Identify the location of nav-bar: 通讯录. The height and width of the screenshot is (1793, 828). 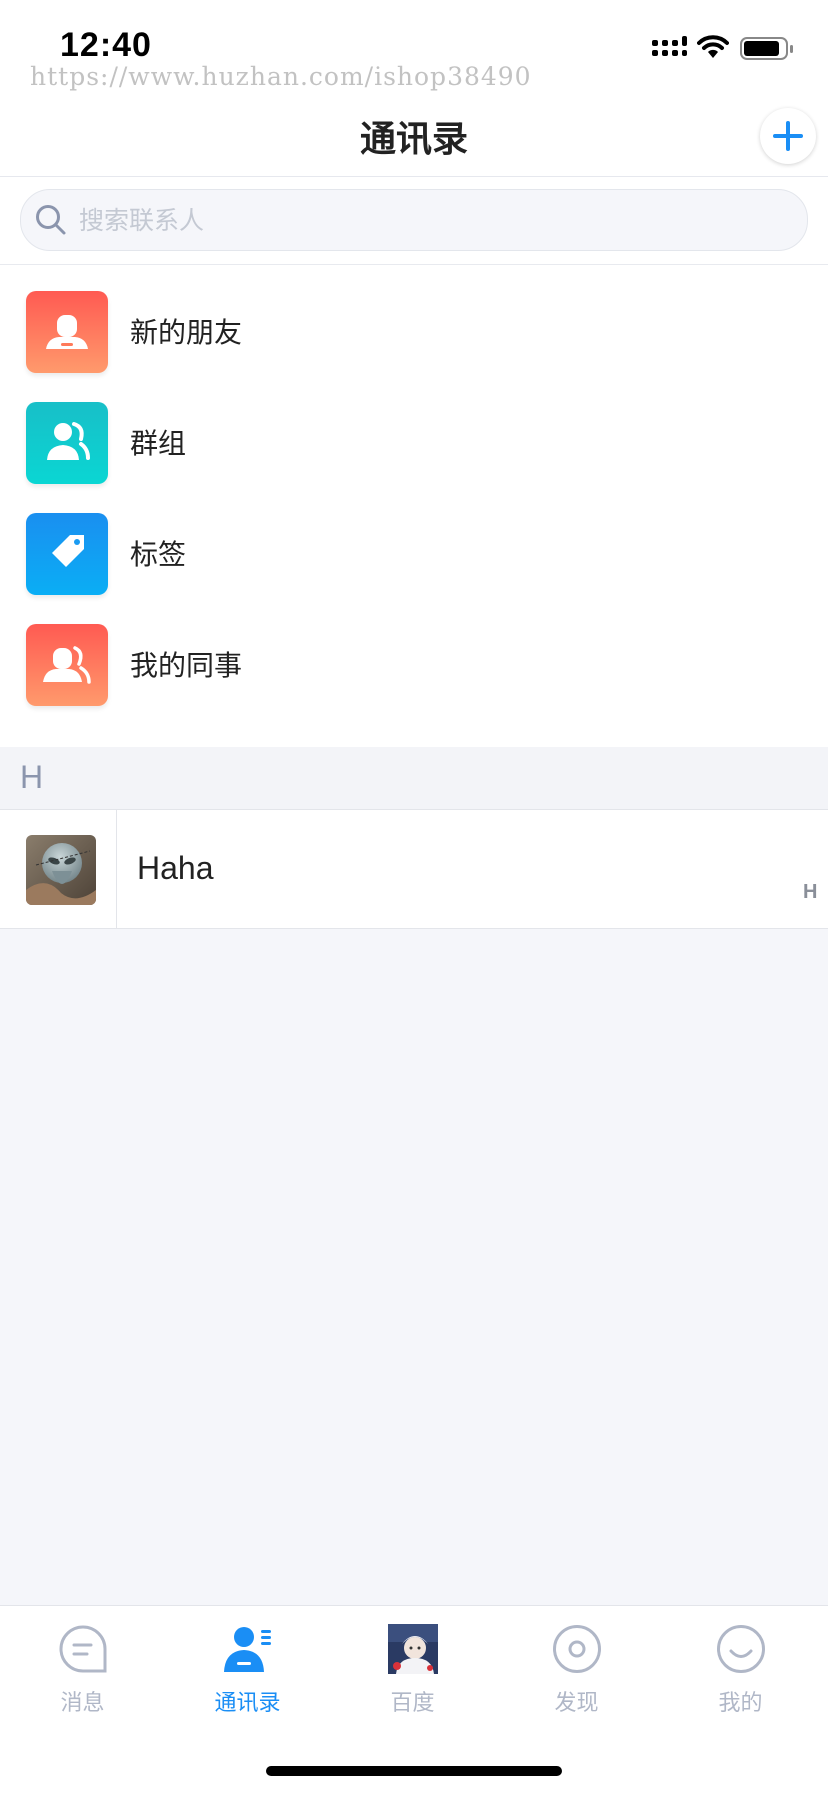
(414, 136).